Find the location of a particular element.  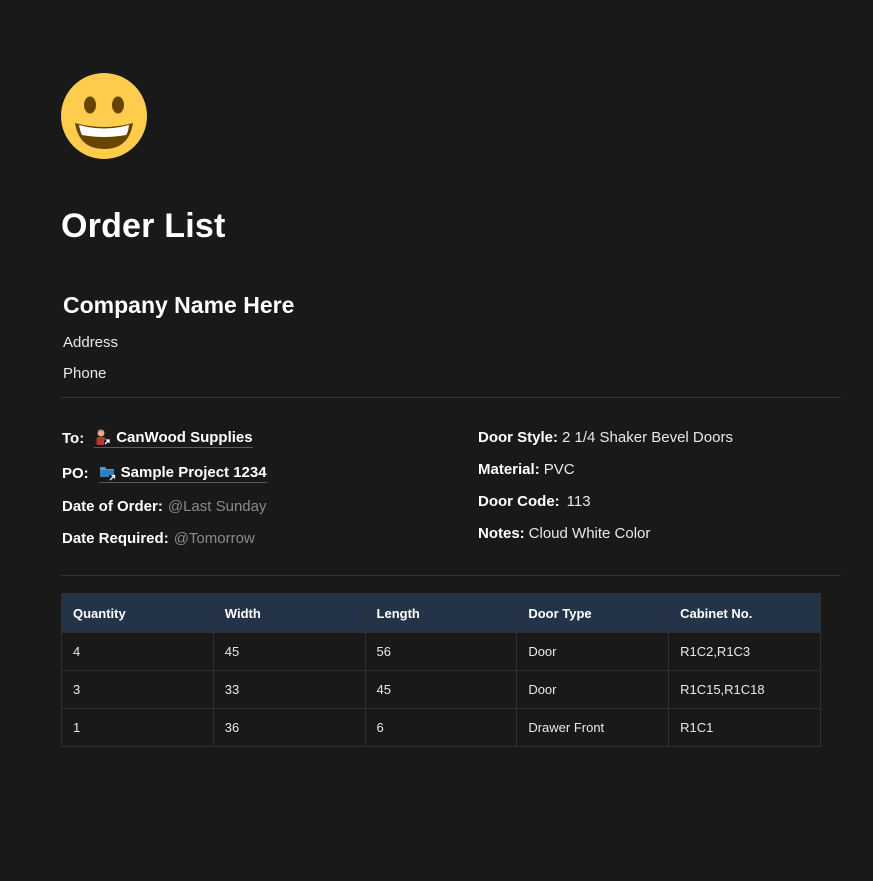

folder-page-link-icon is located at coordinates (107, 474).